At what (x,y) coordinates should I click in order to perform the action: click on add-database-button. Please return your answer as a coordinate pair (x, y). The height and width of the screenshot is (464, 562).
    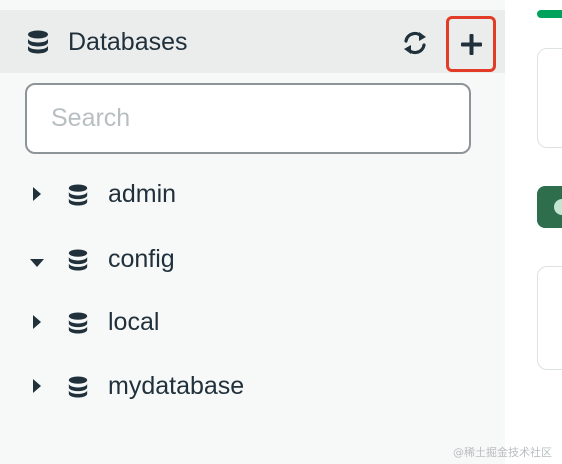
    Looking at the image, I should click on (471, 44).